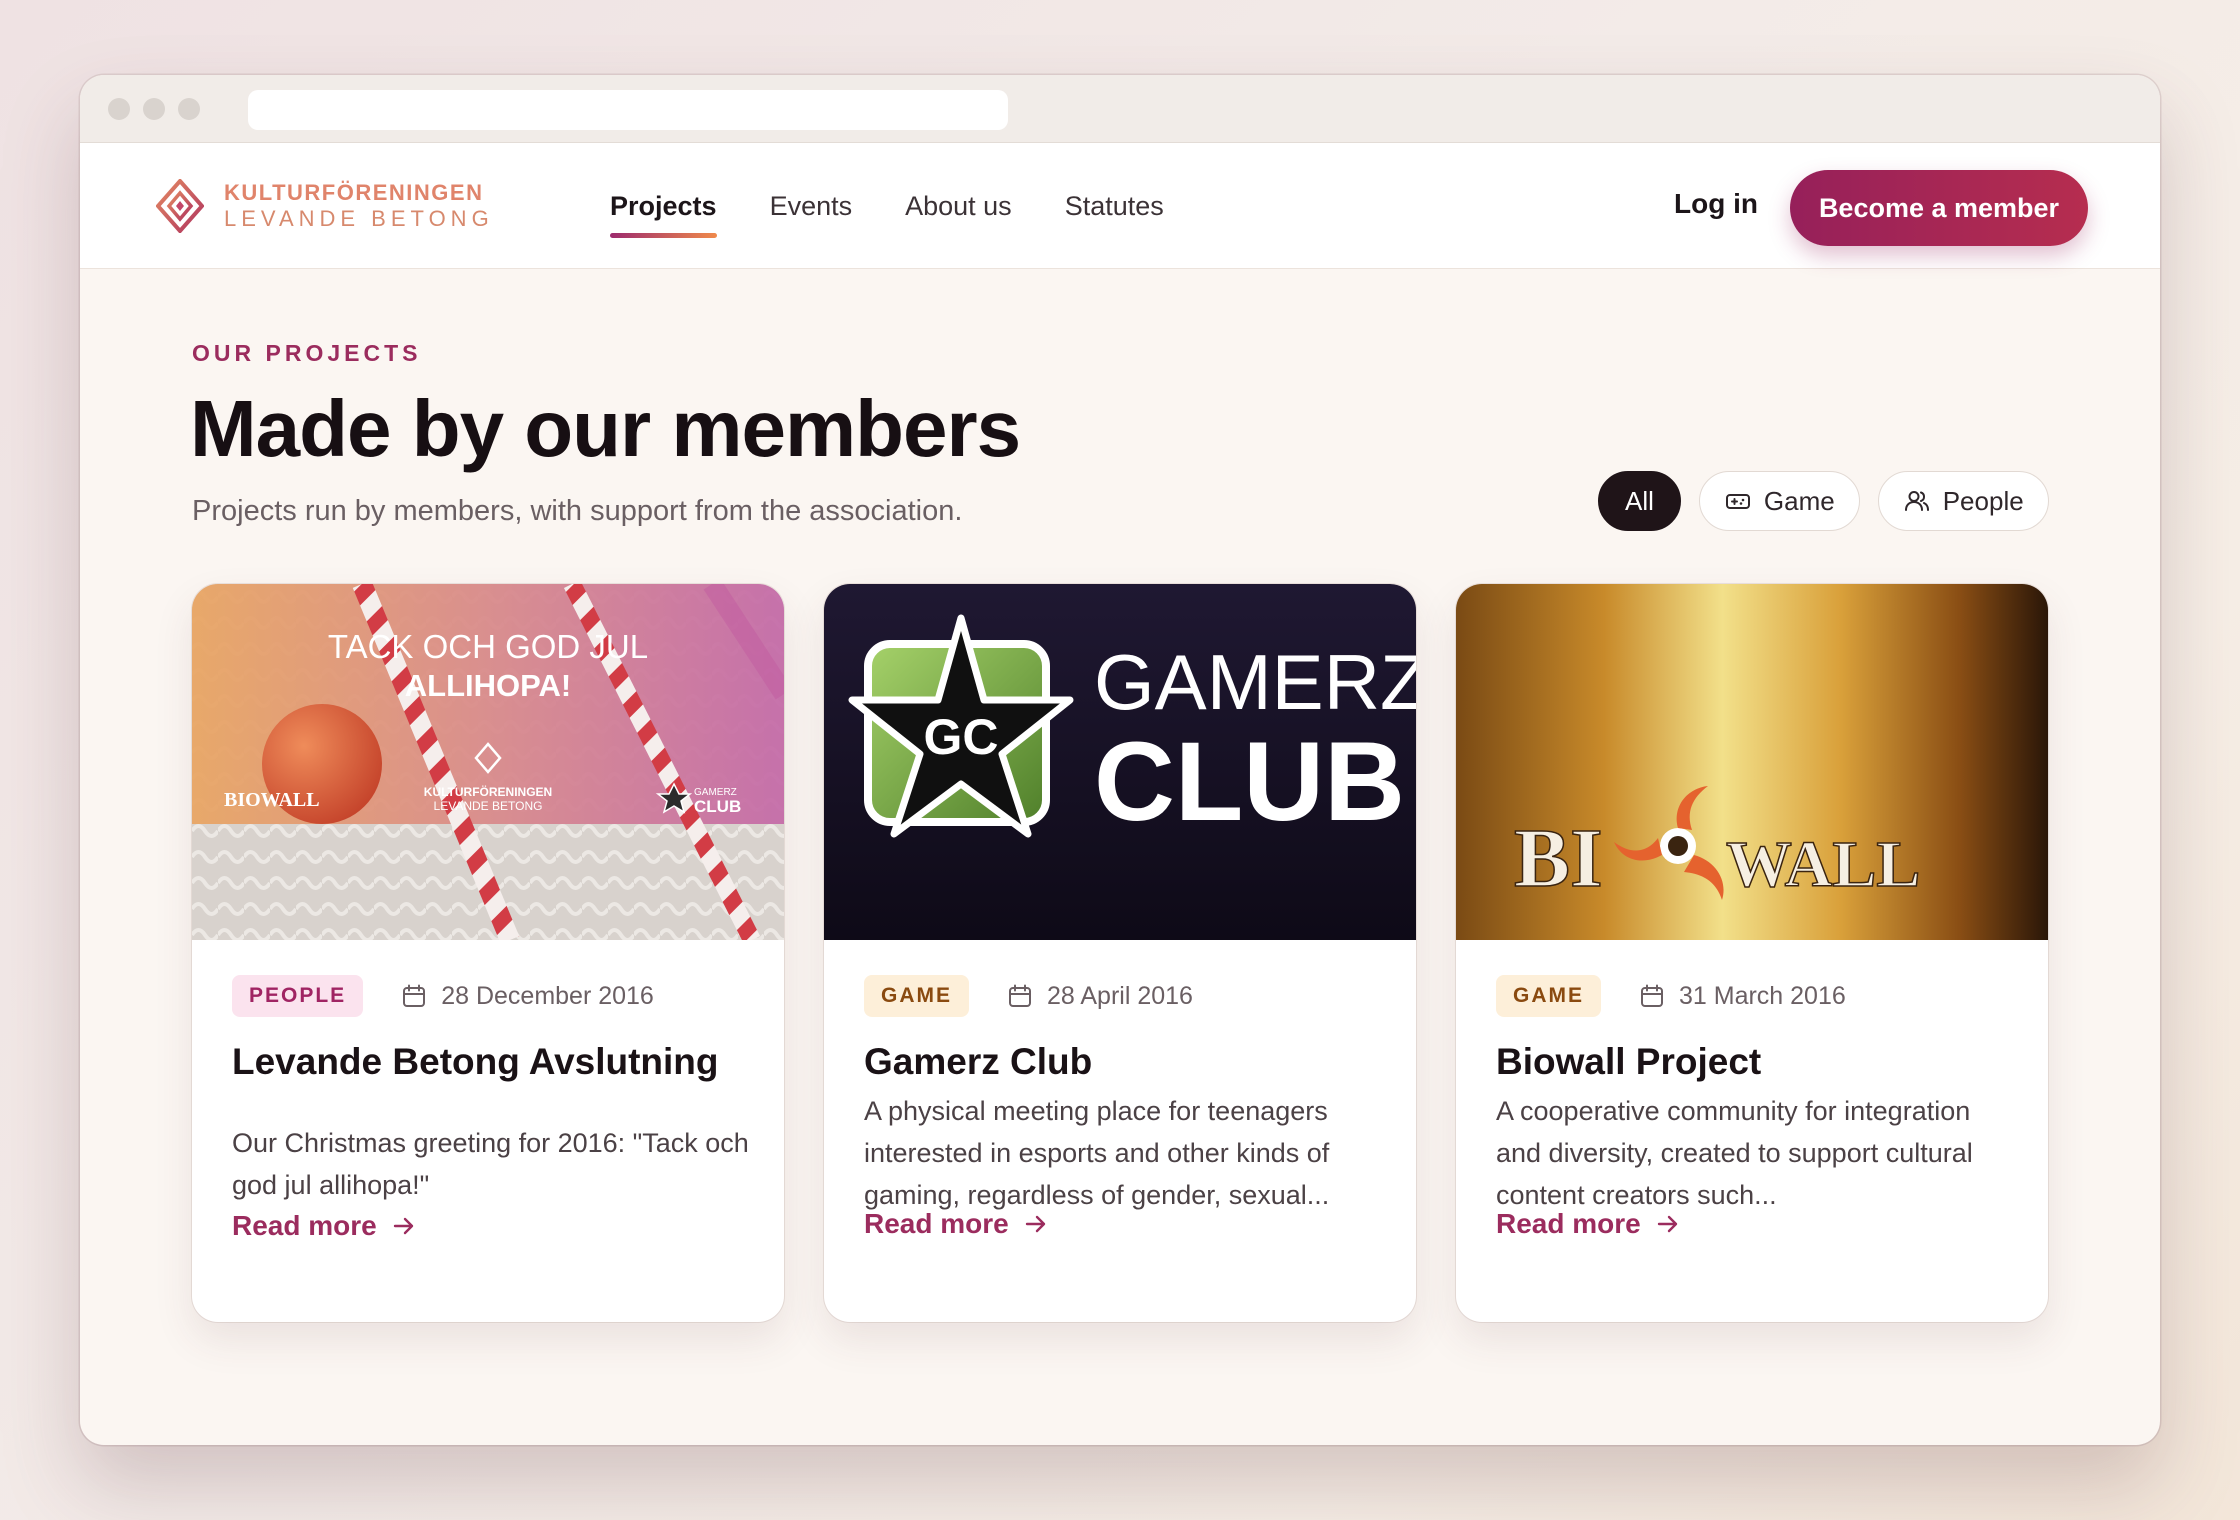  I want to click on card-meta: GAME 31 March 2016, so click(1671, 996).